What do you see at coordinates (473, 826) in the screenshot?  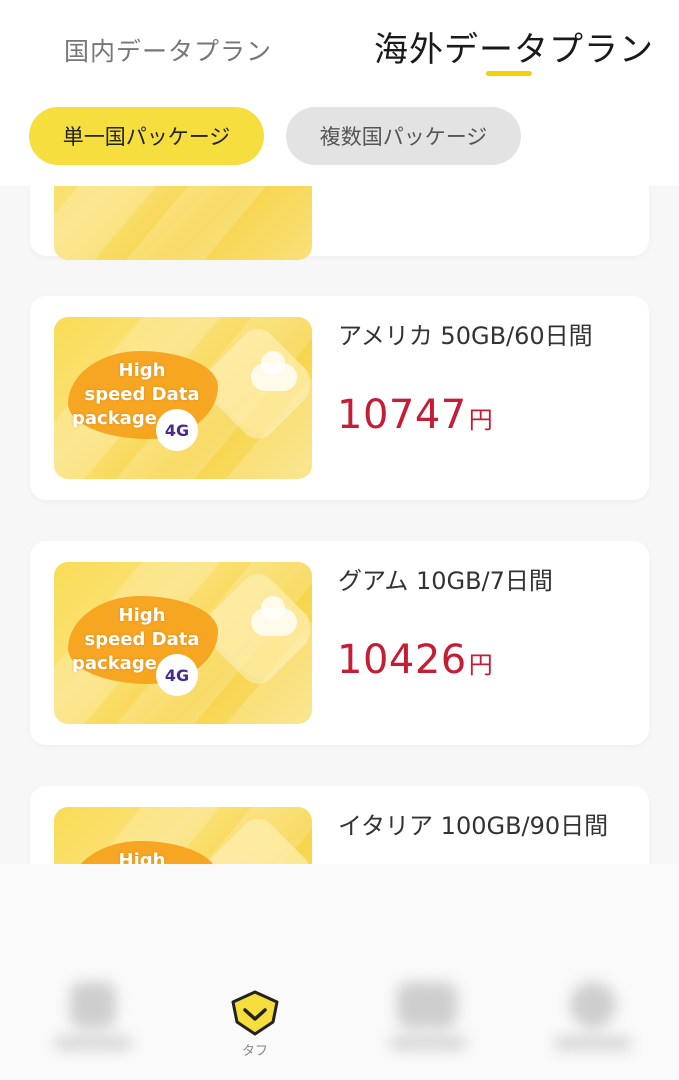 I see `product-title: イタリア 100GB/90日間` at bounding box center [473, 826].